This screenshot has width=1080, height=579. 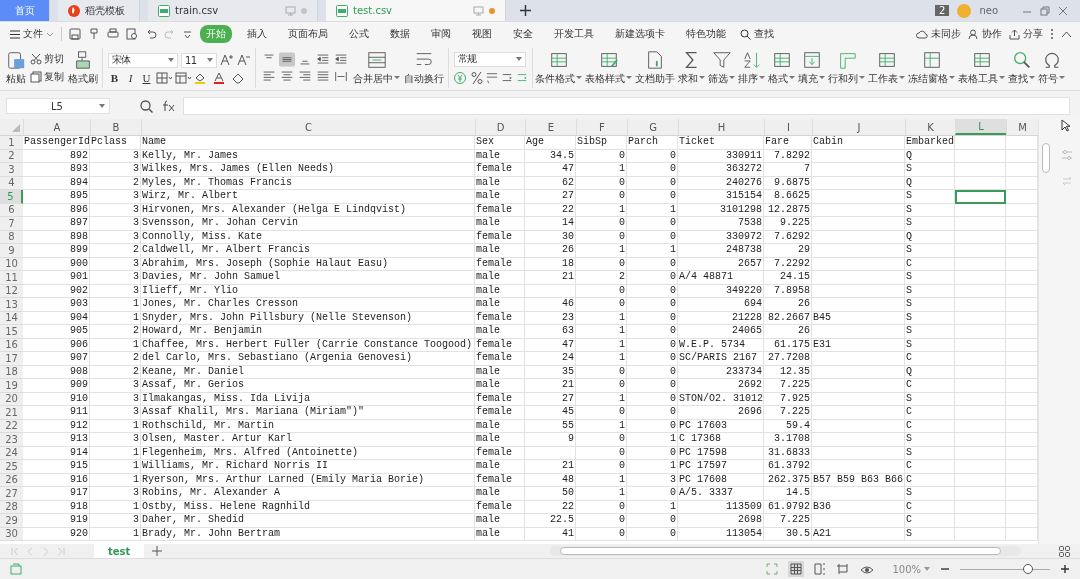 I want to click on ribbon-tab: 特色功能, so click(x=706, y=34).